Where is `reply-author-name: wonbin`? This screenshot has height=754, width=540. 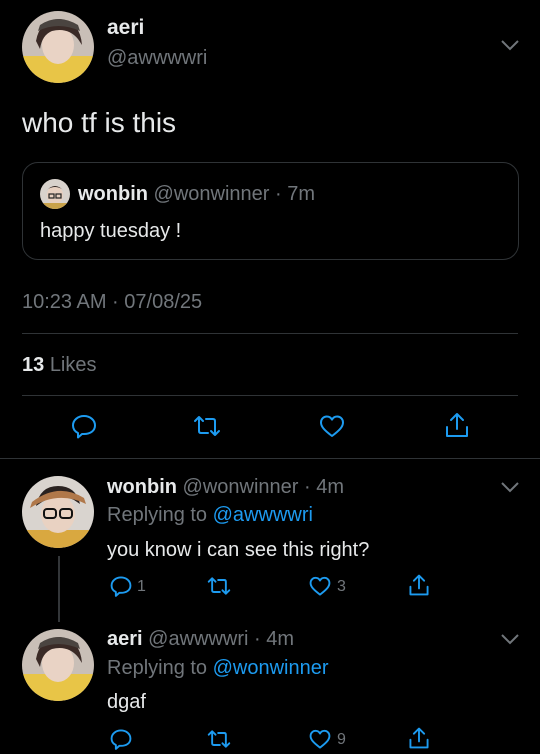
reply-author-name: wonbin is located at coordinates (142, 487).